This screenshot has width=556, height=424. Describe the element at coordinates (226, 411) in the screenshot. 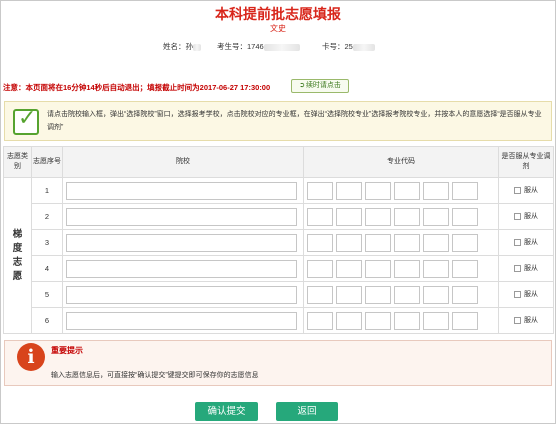

I see `confirm-submit-button: 确认提交` at that location.